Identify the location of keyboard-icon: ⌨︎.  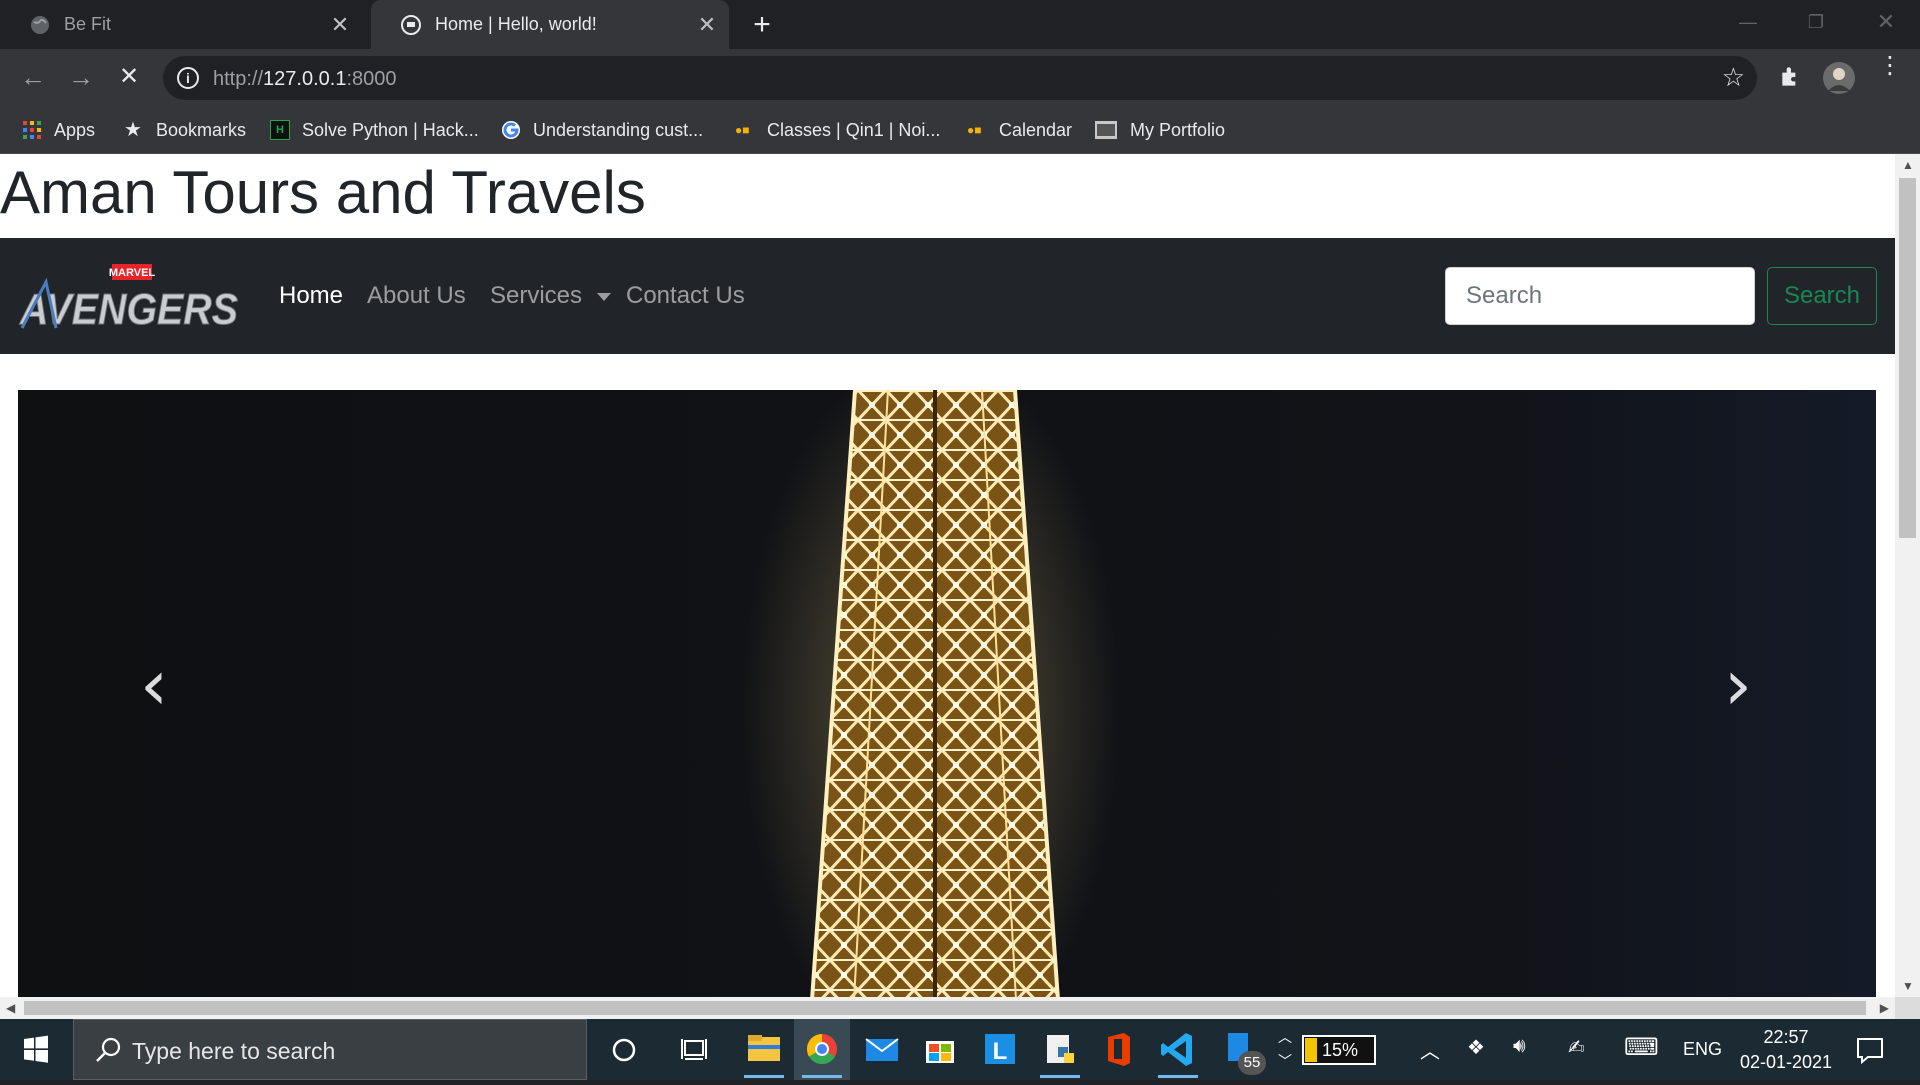
(1641, 1047).